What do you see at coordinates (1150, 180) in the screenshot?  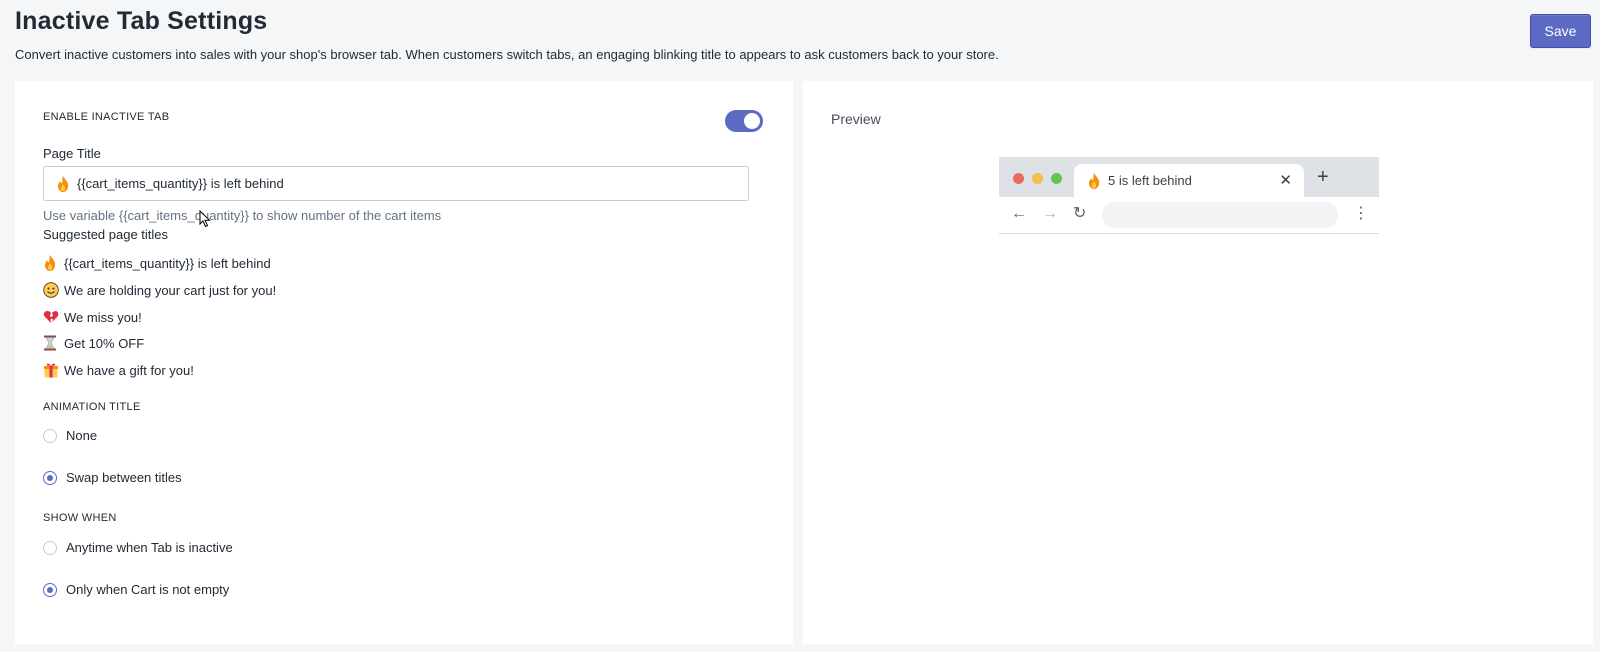 I see `browser-tab-title: 5 is left behind` at bounding box center [1150, 180].